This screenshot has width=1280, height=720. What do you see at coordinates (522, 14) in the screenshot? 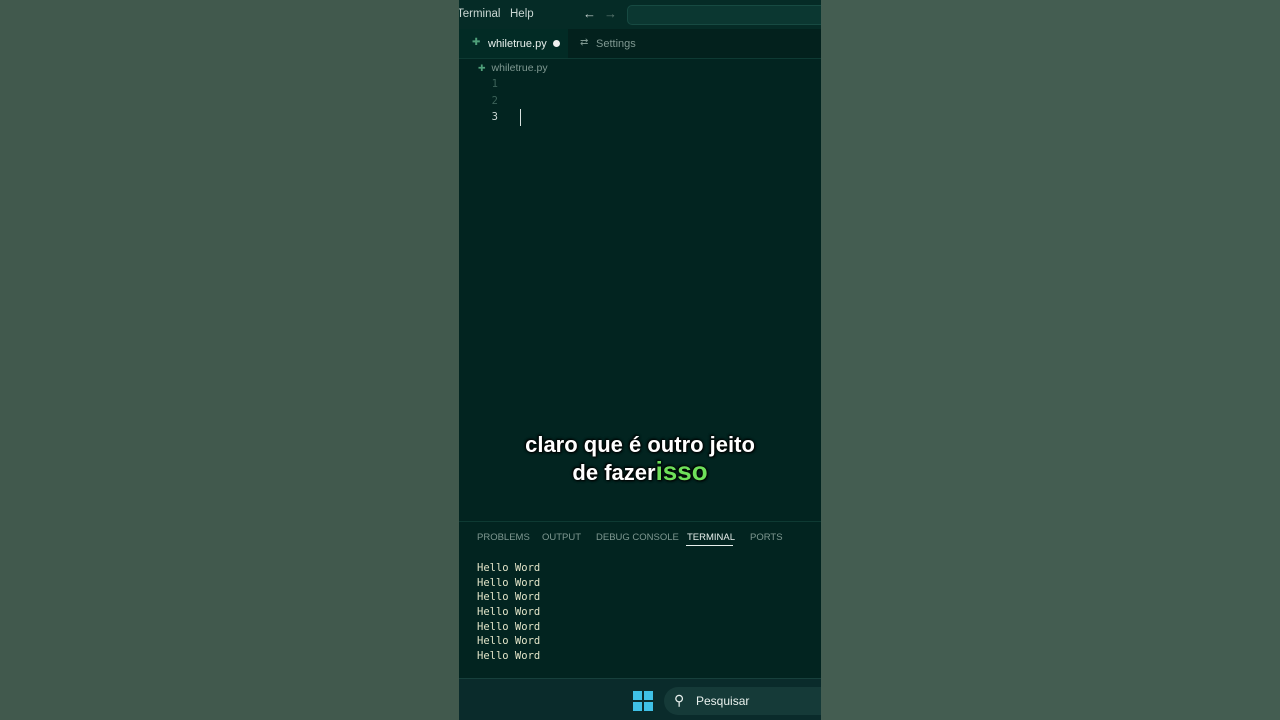
I see `menu-help: Help` at bounding box center [522, 14].